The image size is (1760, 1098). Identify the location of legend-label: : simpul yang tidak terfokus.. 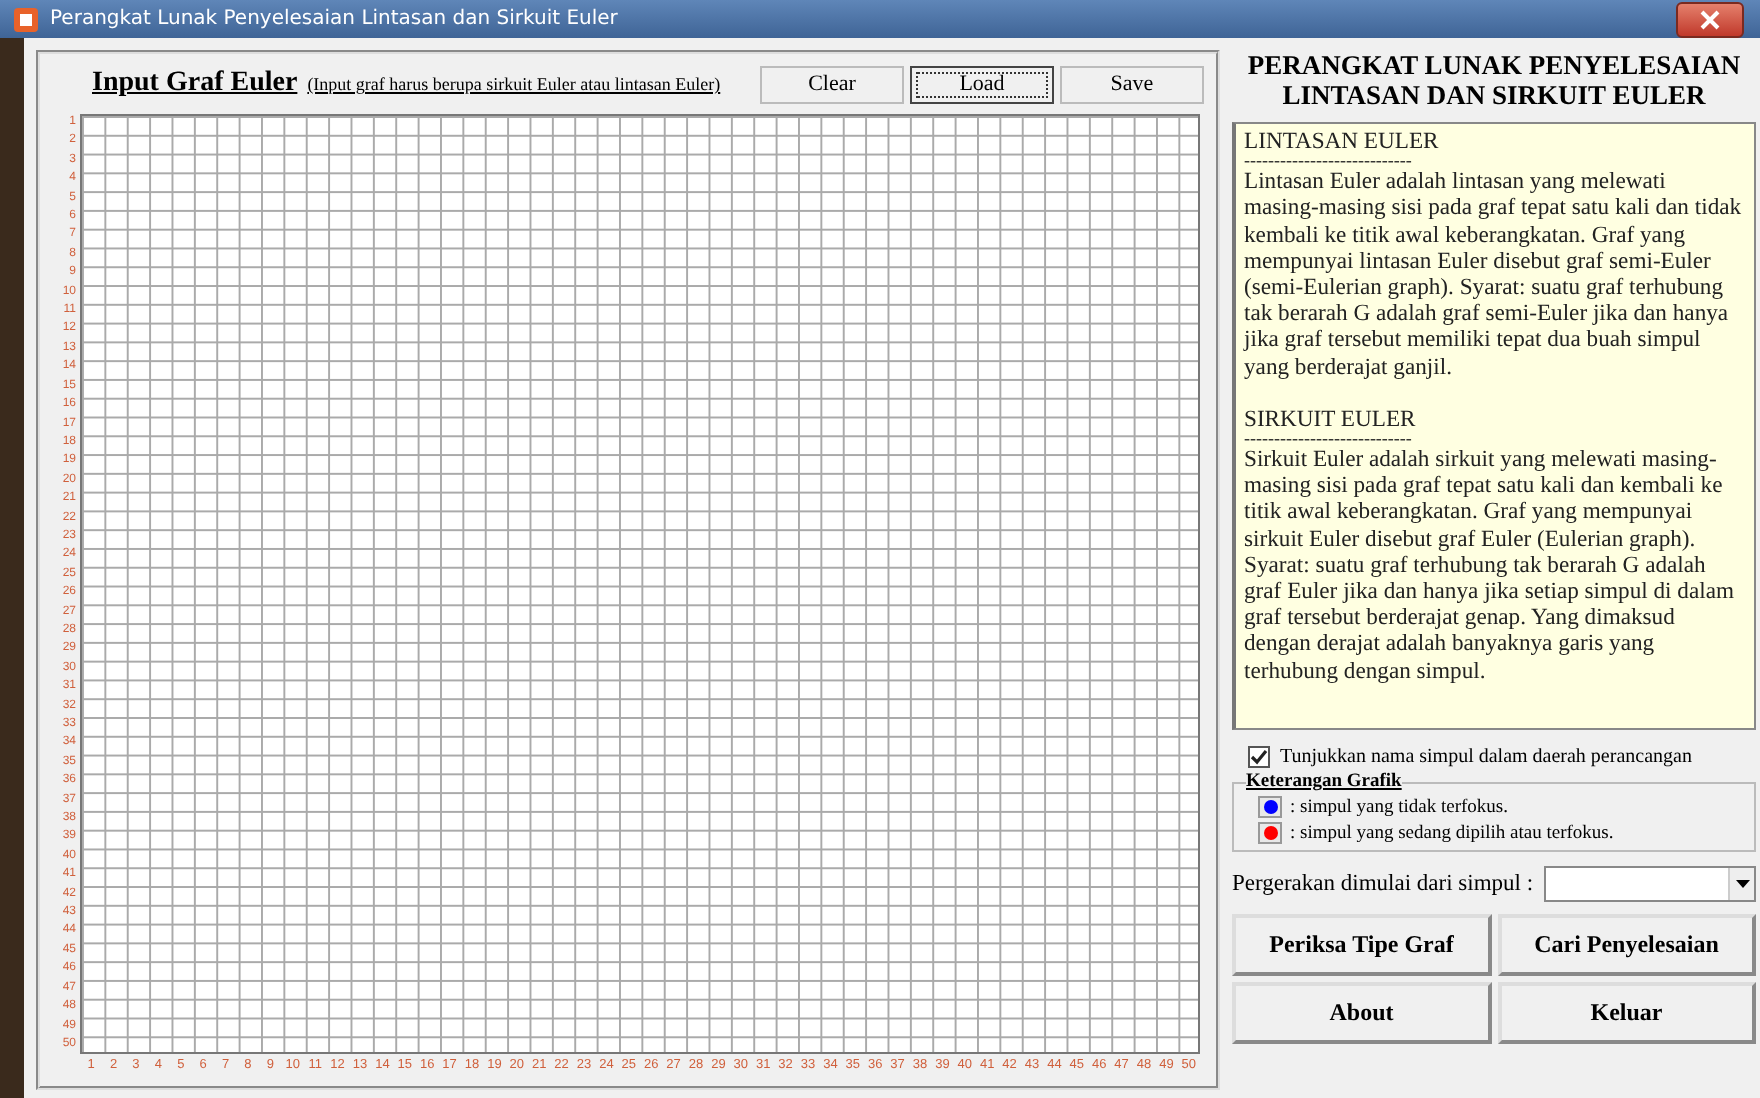
(1399, 807).